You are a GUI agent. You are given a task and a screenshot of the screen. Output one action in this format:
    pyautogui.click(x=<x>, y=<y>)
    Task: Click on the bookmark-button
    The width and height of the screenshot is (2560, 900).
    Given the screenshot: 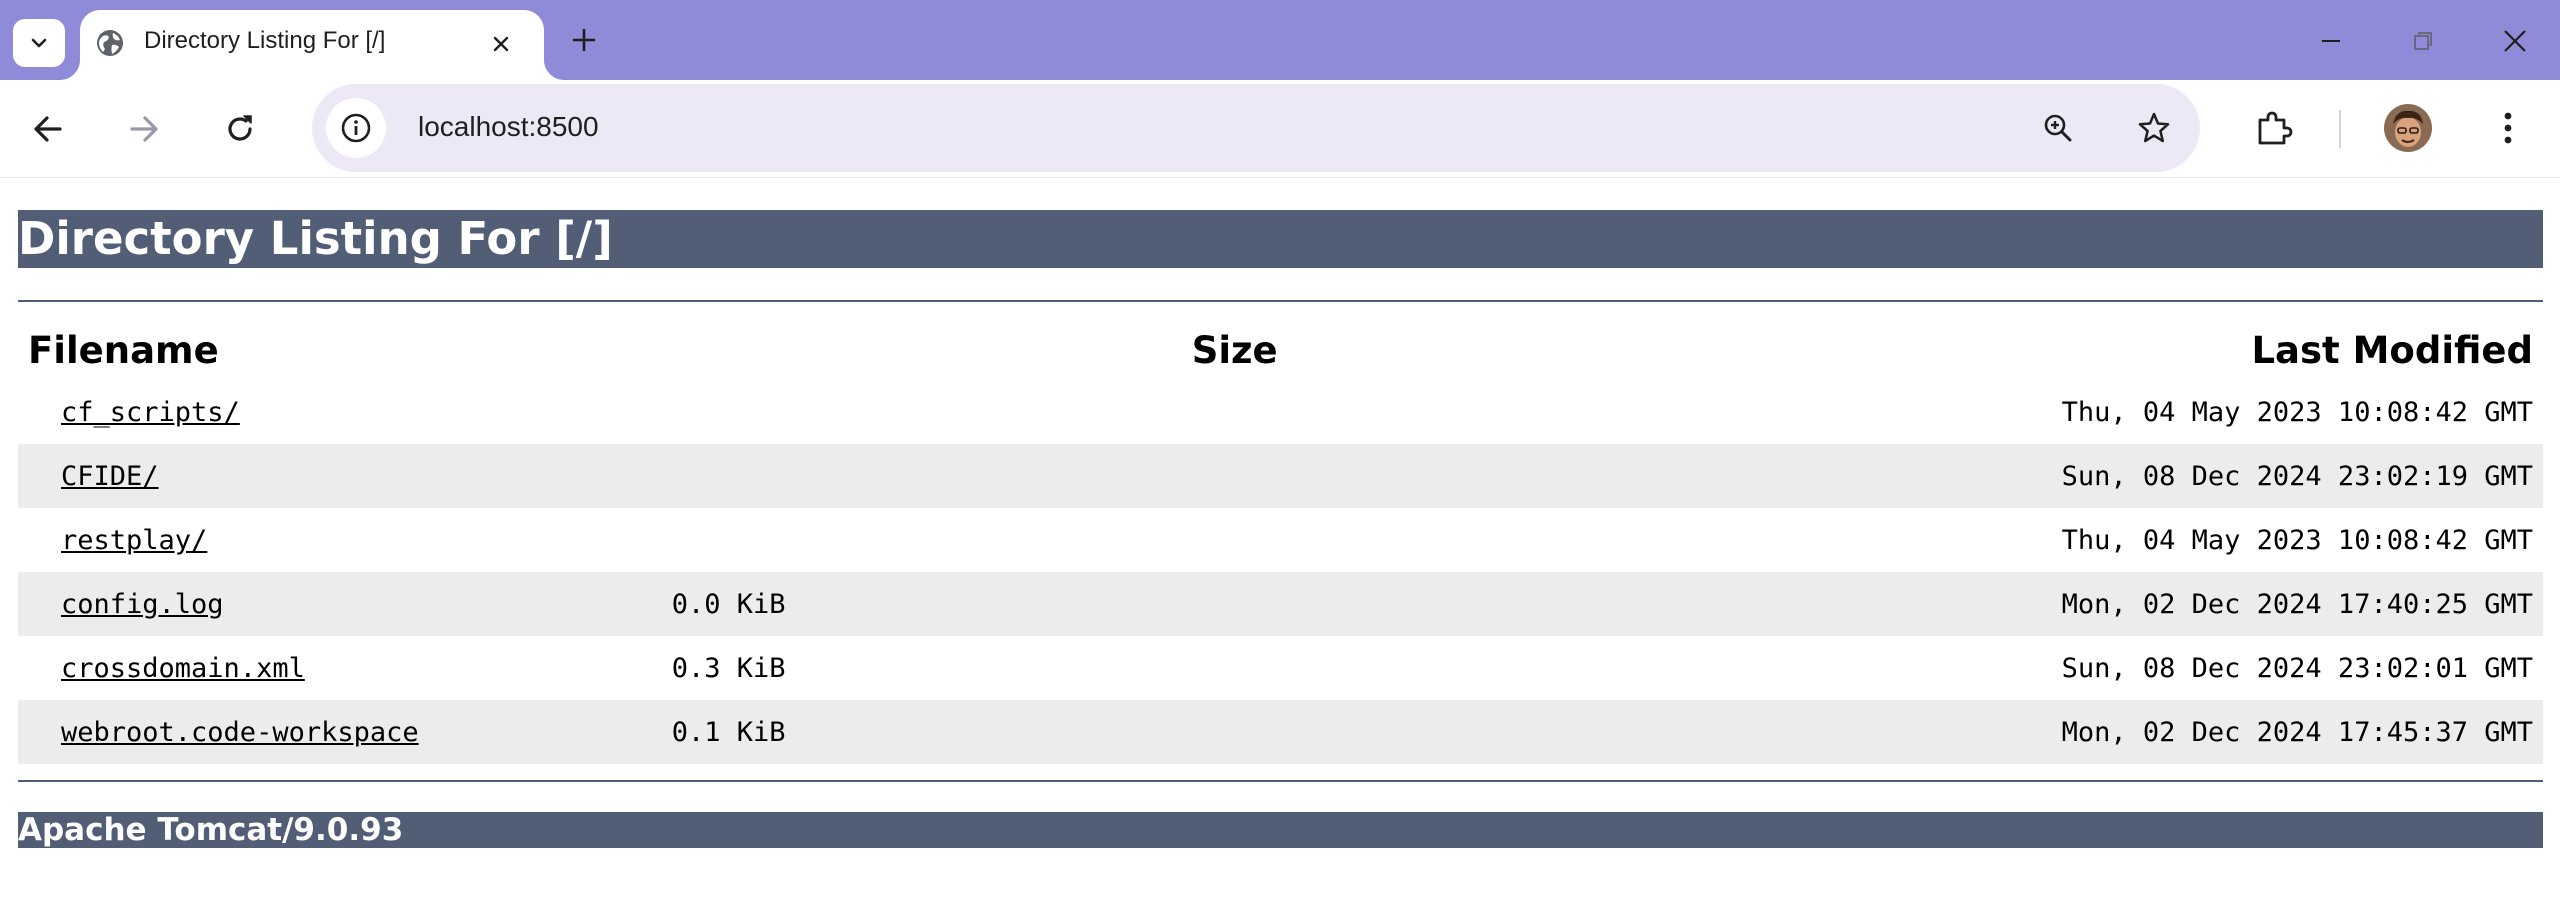 What is the action you would take?
    pyautogui.click(x=2154, y=128)
    